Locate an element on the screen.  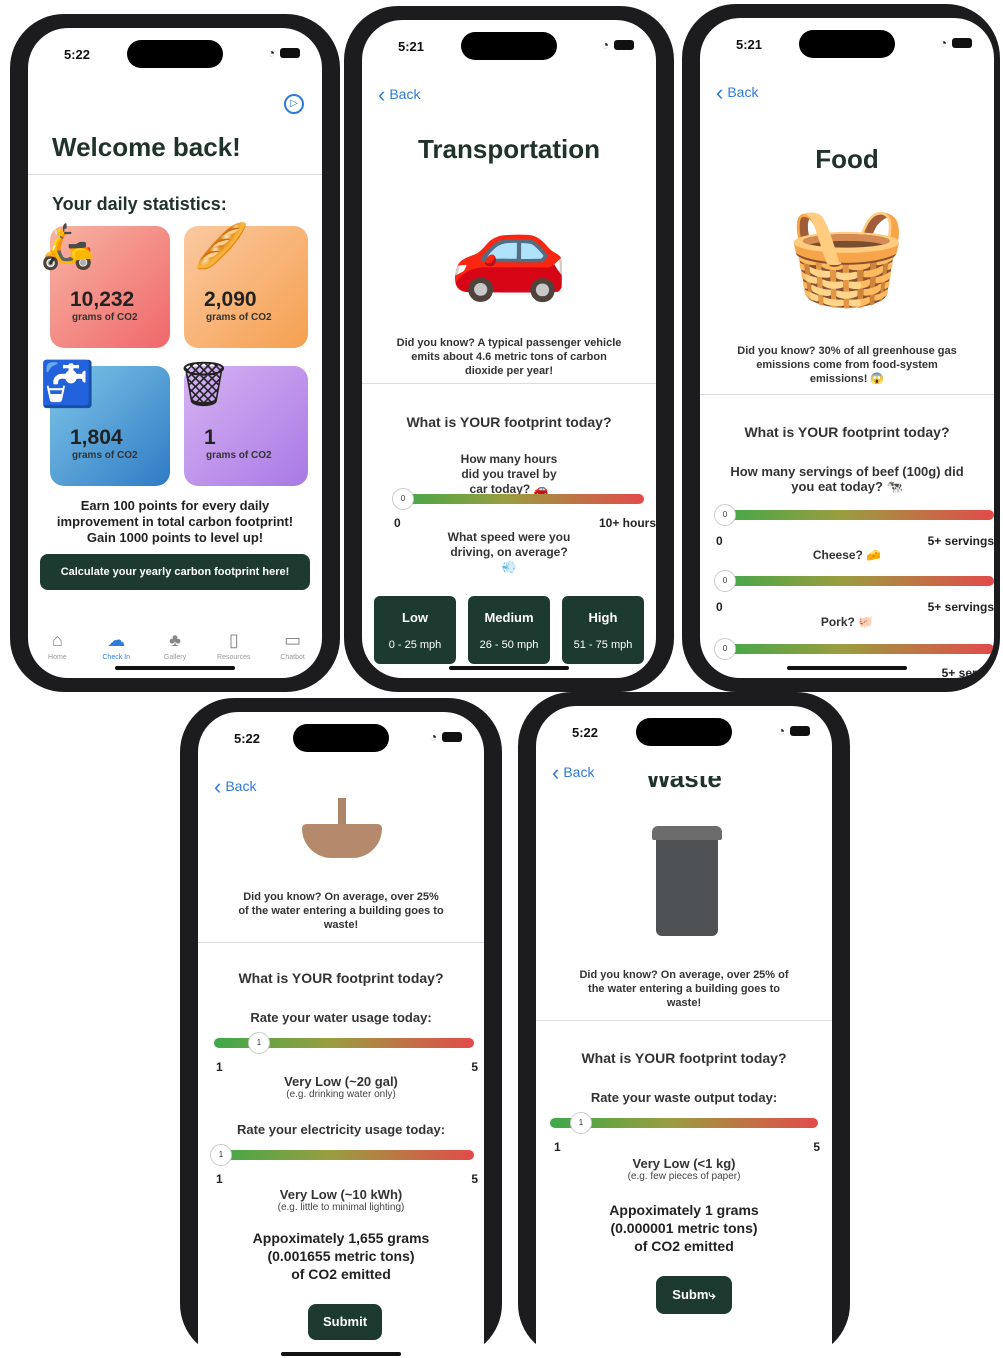
speed-range: 0 - 25 mph is located at coordinates (415, 645).